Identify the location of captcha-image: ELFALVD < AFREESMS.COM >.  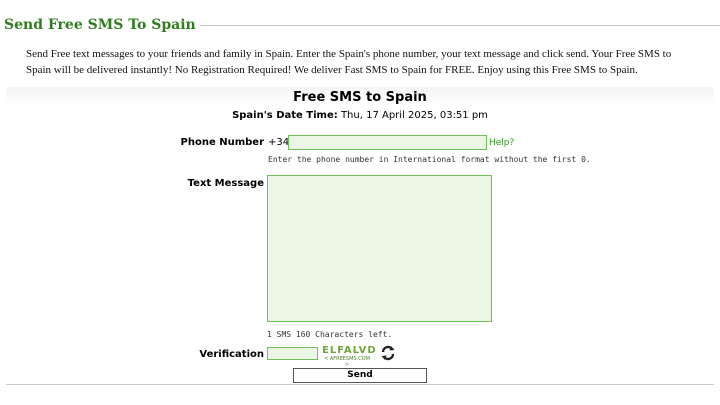
(349, 356).